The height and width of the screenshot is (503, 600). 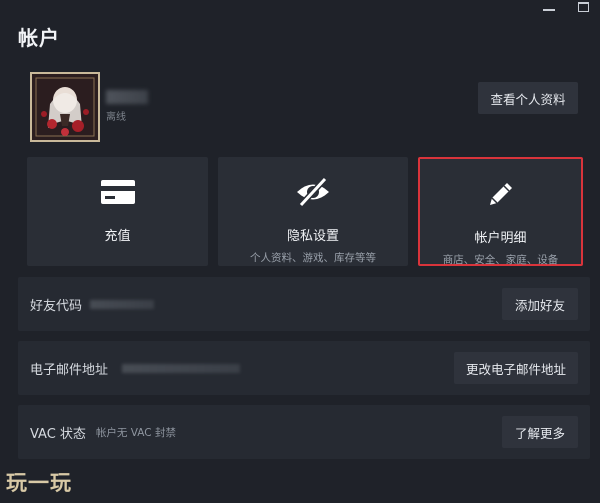 I want to click on eye-slash-icon, so click(x=313, y=192).